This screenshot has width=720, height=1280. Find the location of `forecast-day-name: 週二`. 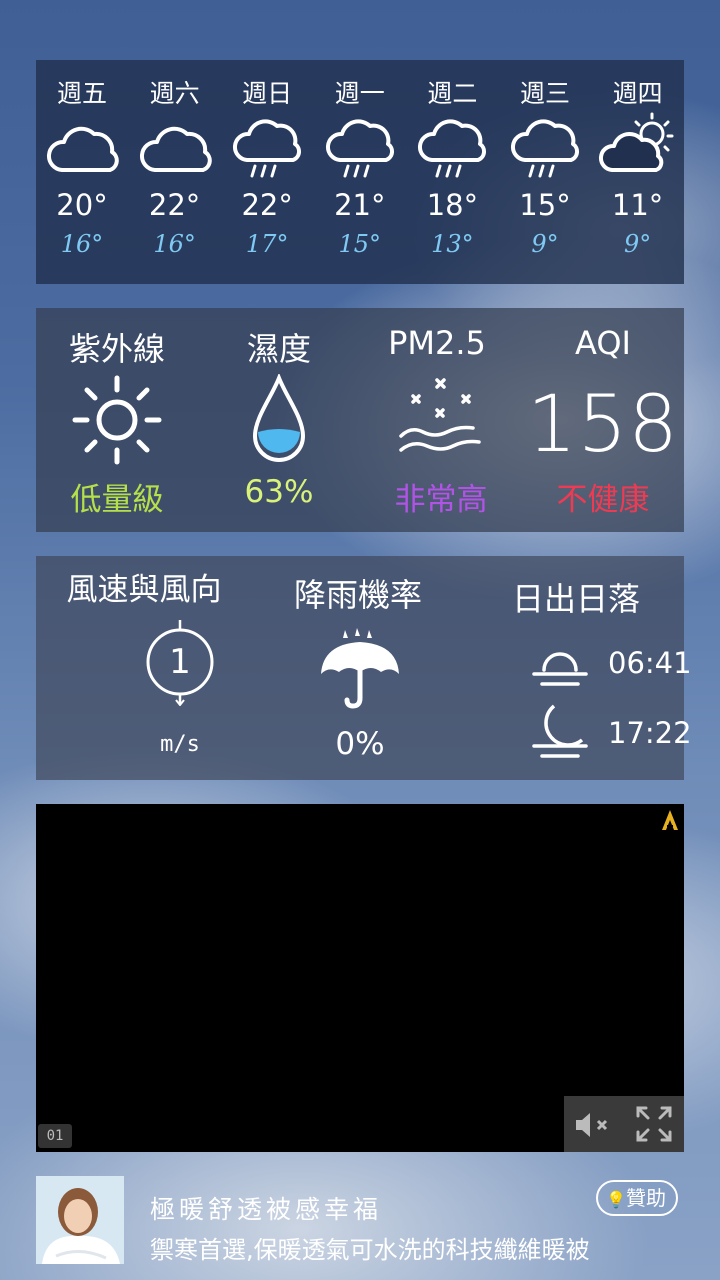

forecast-day-name: 週二 is located at coordinates (452, 93).